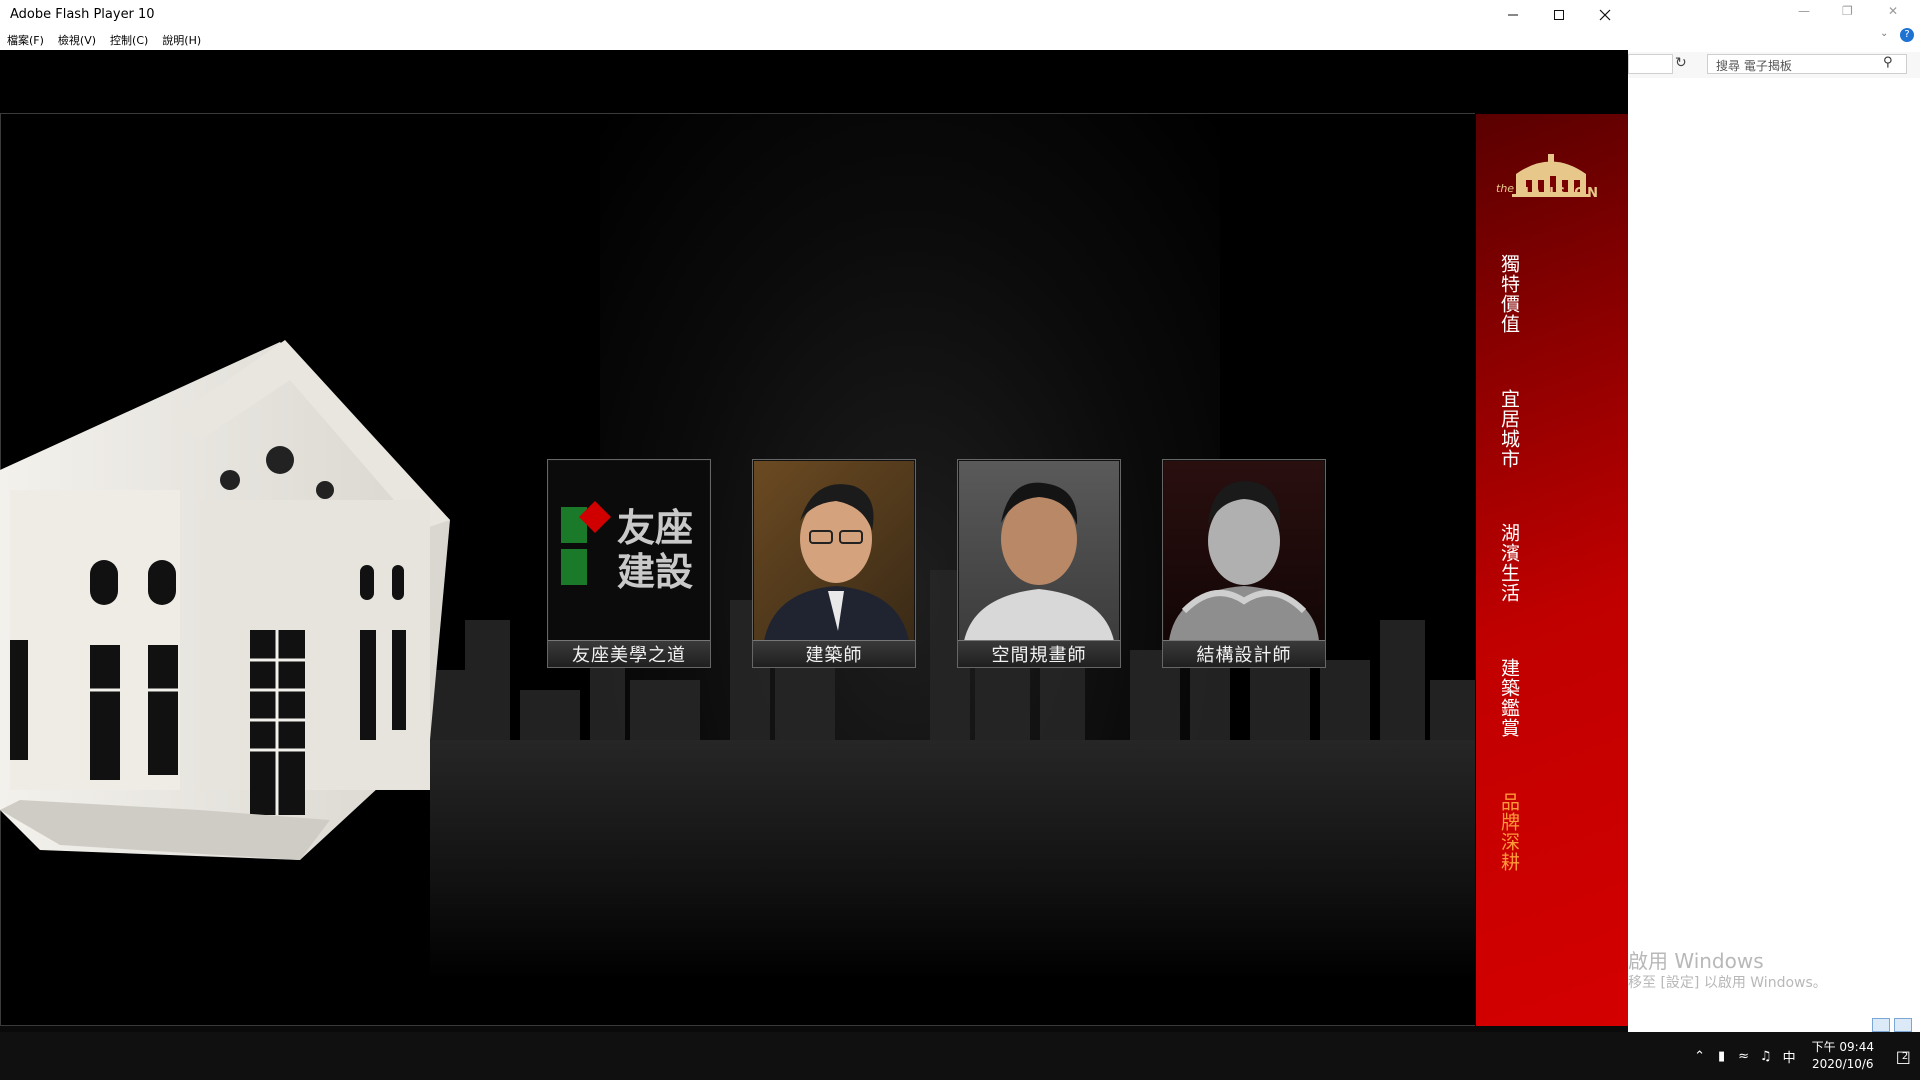 This screenshot has height=1080, width=1920. What do you see at coordinates (1558, 193) in the screenshot?
I see `logo-text: MANSION` at bounding box center [1558, 193].